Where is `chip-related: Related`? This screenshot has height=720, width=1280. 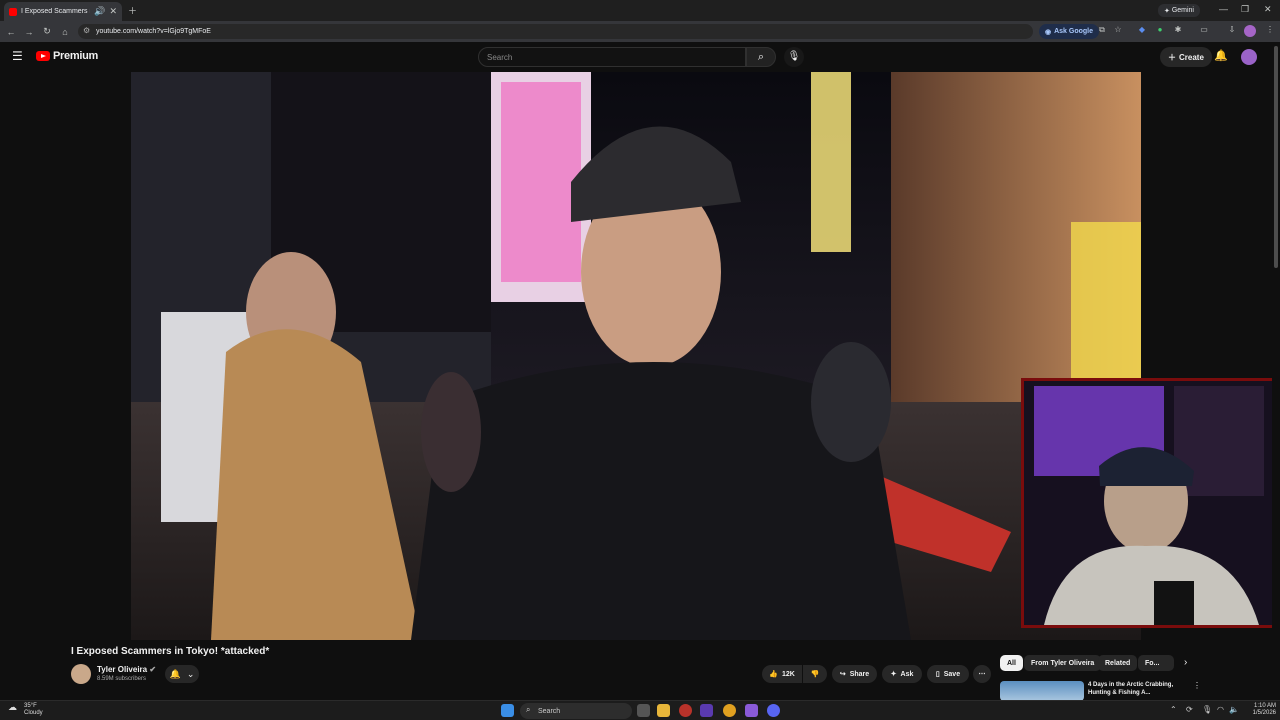
chip-related: Related is located at coordinates (1118, 663).